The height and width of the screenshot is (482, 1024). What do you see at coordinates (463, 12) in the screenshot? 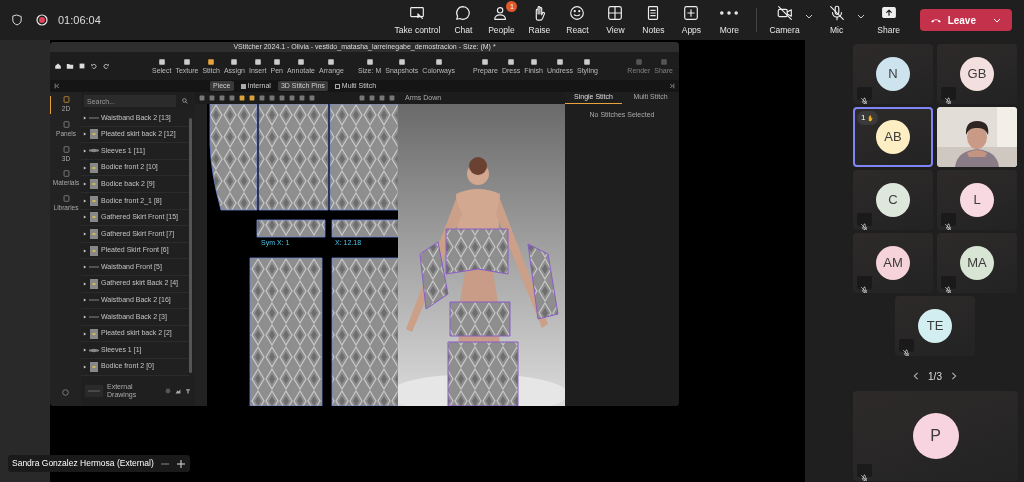
I see `chat-icon` at bounding box center [463, 12].